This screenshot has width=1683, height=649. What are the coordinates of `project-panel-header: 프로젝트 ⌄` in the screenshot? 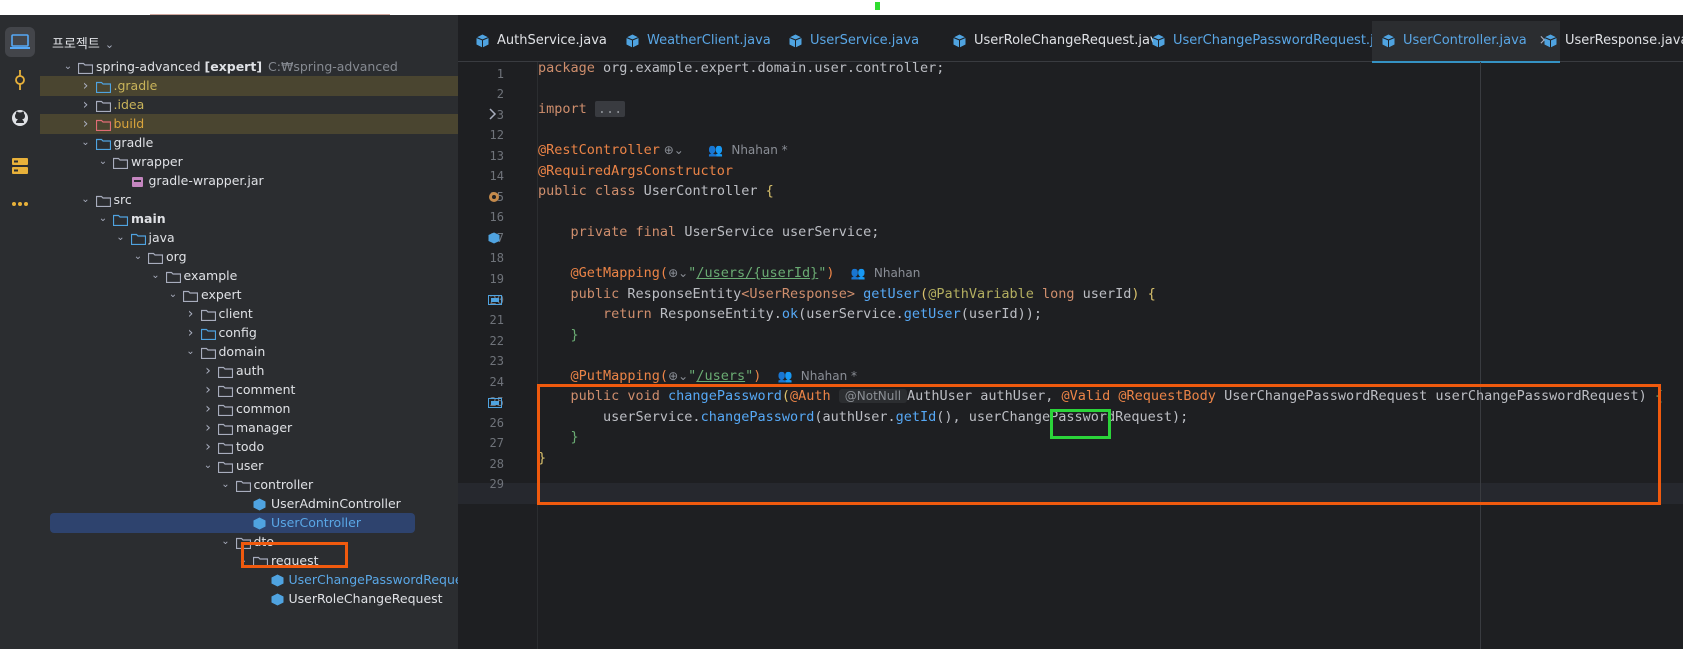 It's located at (83, 42).